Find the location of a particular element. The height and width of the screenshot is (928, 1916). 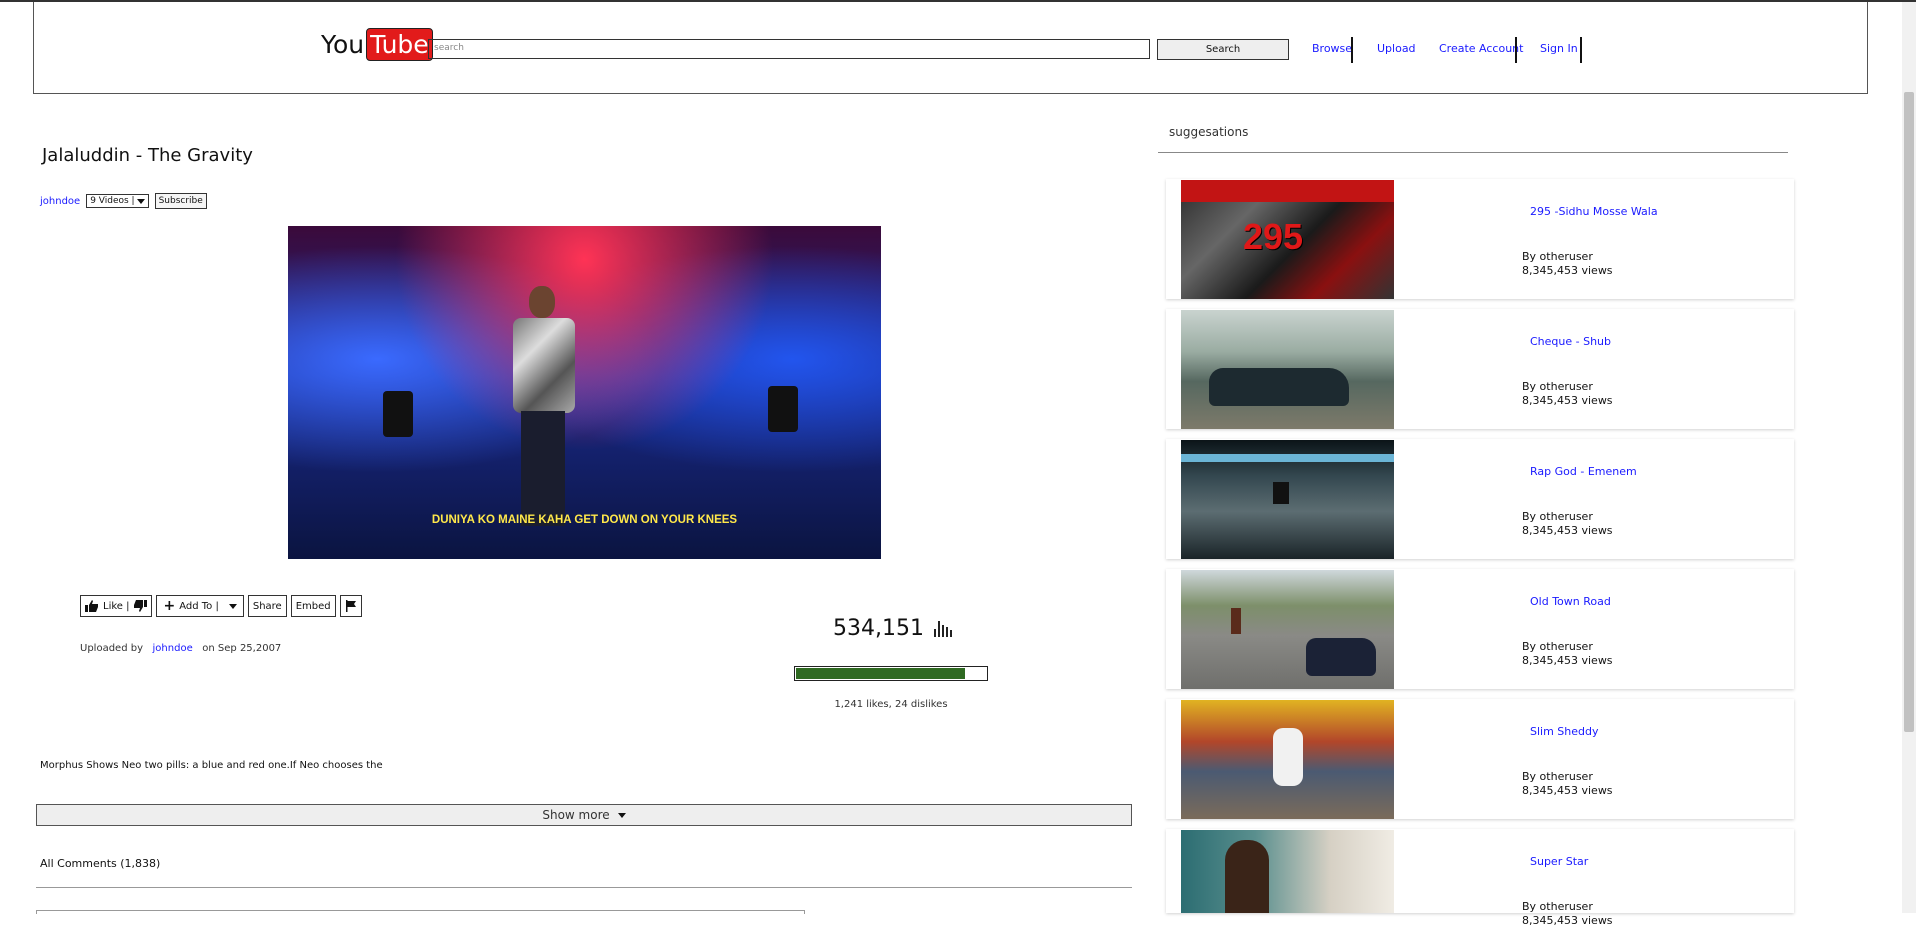

flag-button is located at coordinates (350, 606).